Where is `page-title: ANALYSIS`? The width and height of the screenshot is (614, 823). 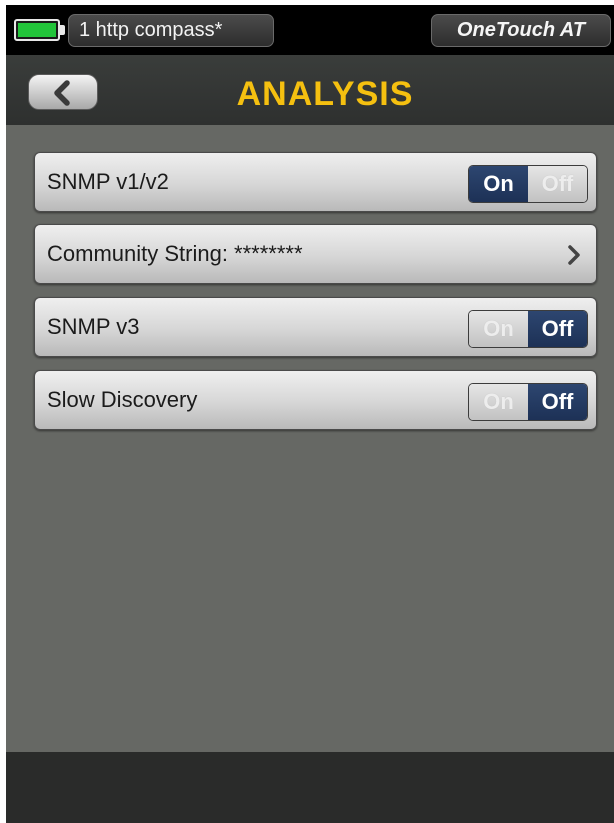 page-title: ANALYSIS is located at coordinates (325, 94).